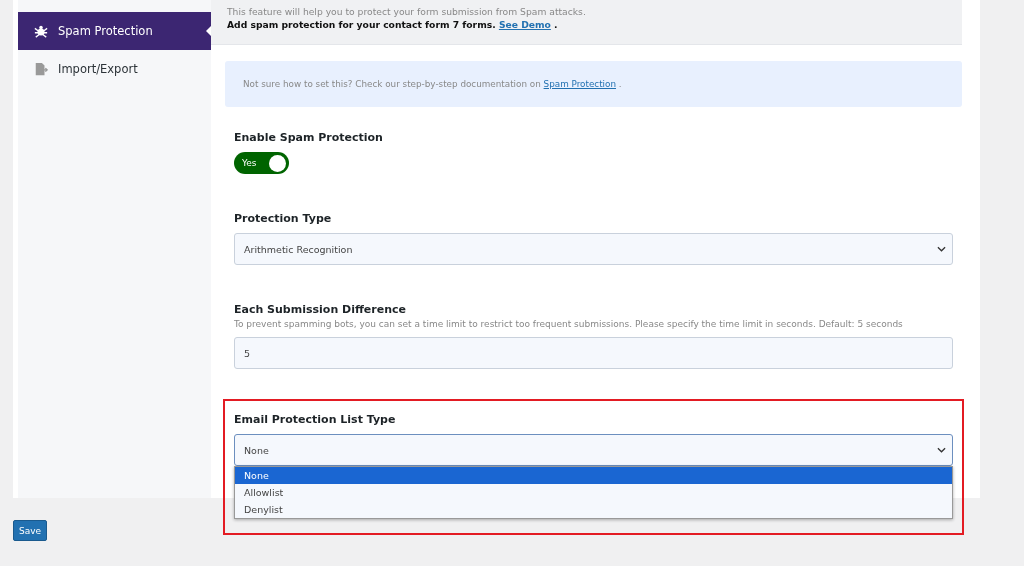 The image size is (1024, 566). I want to click on description-text: This feature will help you to protect your form submission from Spam attacks., so click(407, 11).